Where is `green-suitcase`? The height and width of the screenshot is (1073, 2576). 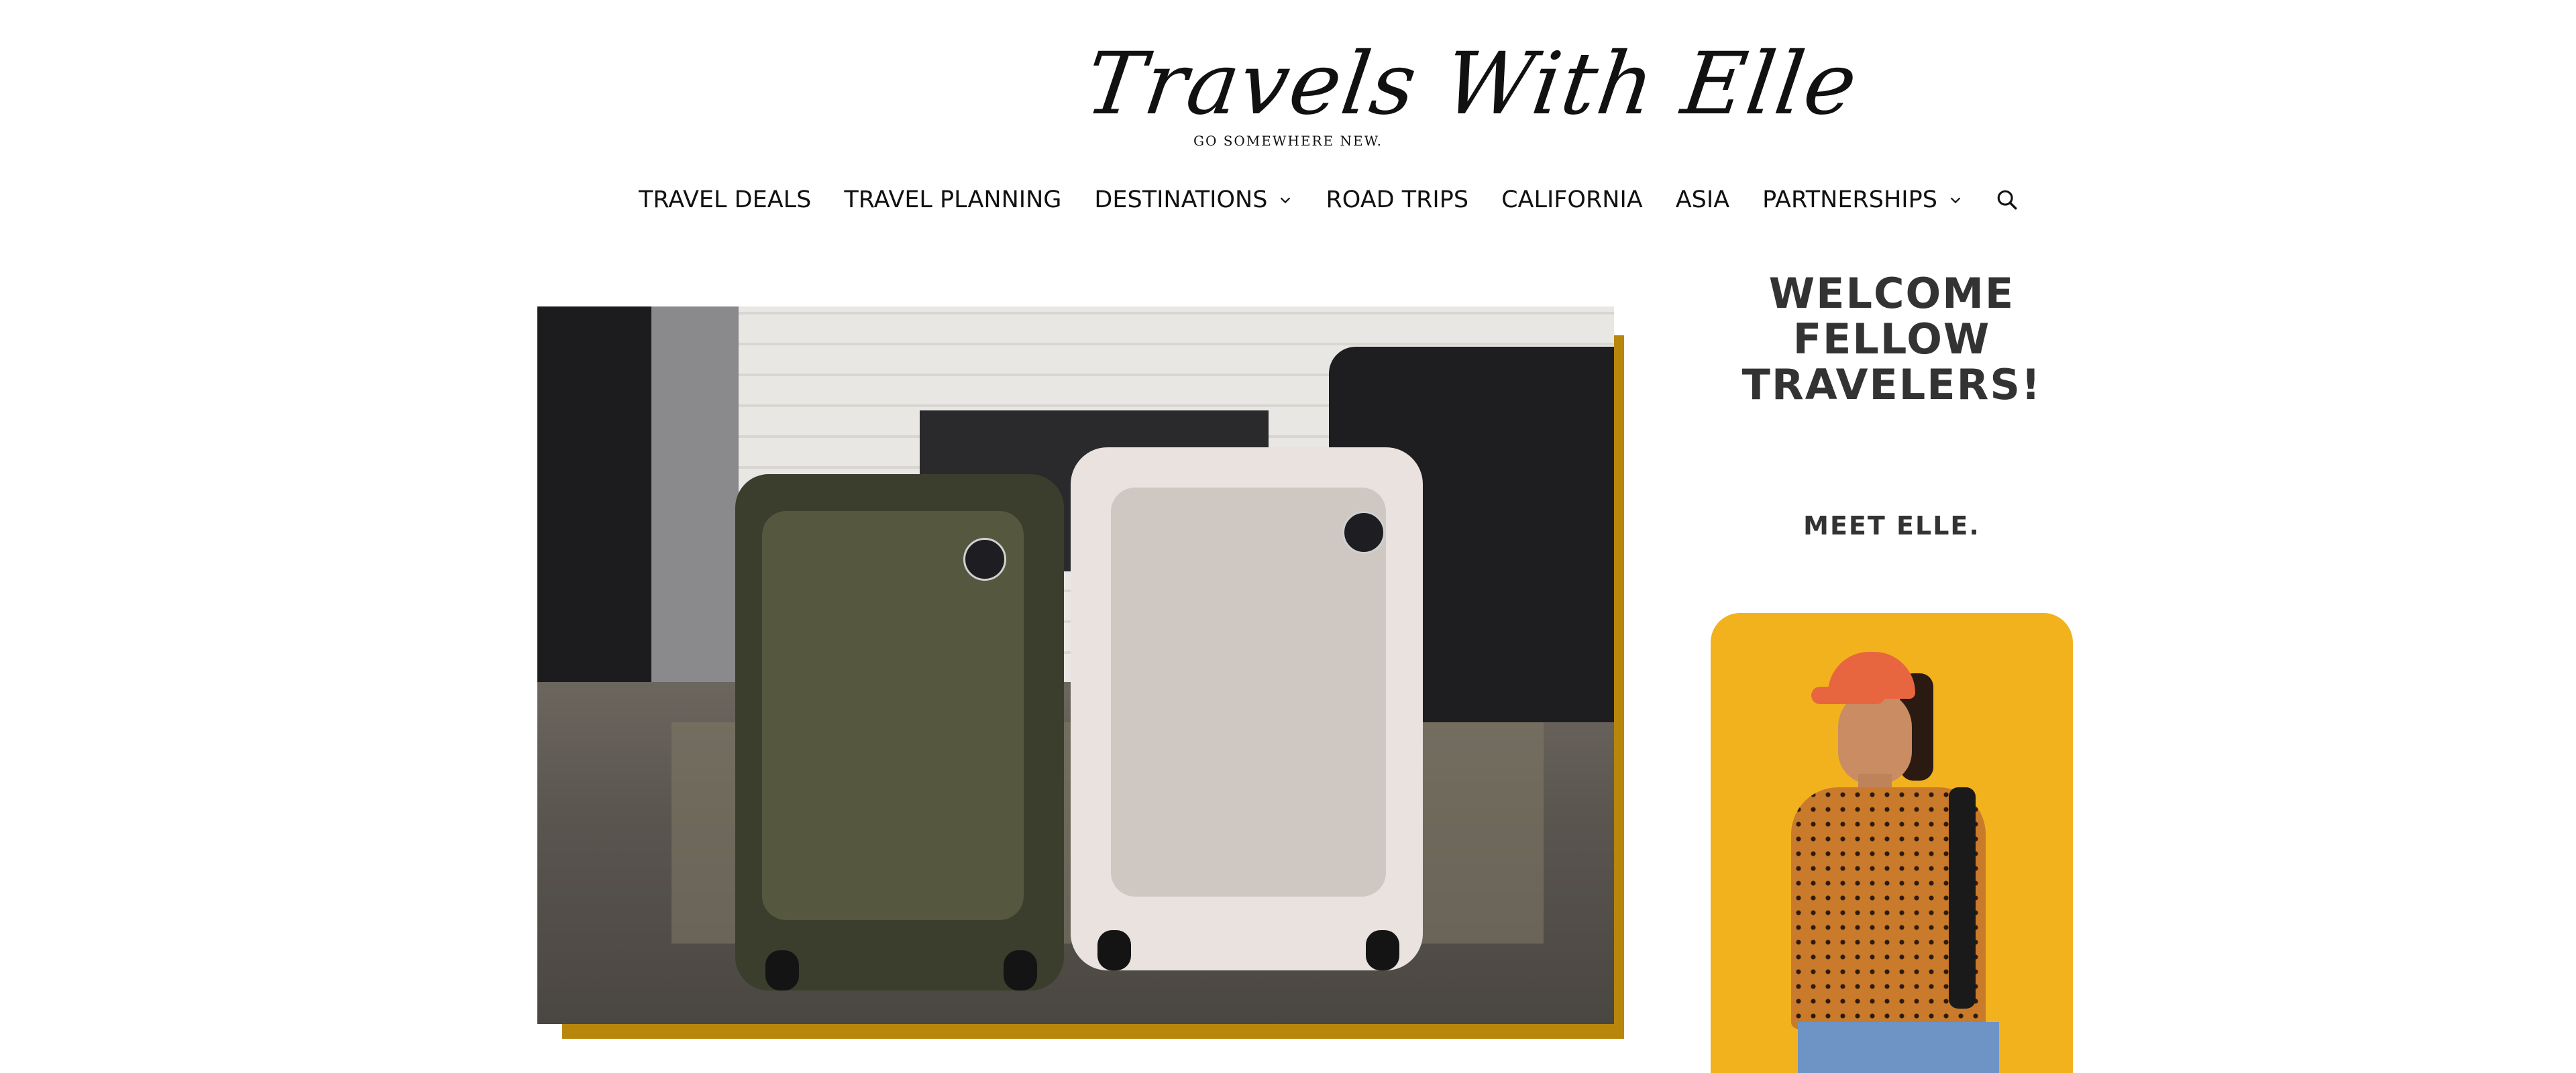 green-suitcase is located at coordinates (899, 732).